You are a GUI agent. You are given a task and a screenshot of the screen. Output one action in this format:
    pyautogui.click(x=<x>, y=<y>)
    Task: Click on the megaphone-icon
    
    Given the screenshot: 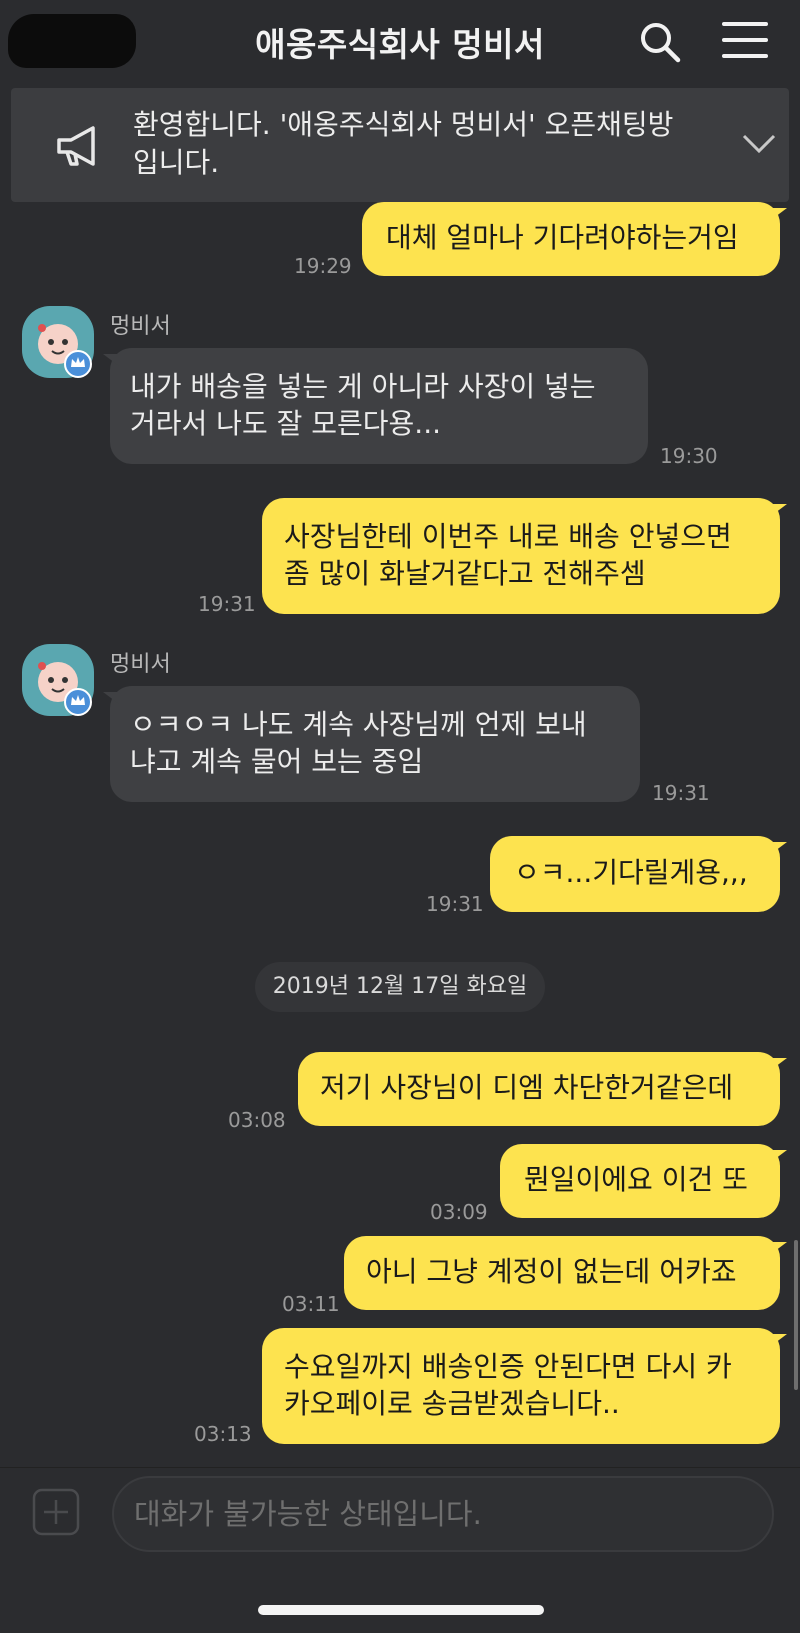 What is the action you would take?
    pyautogui.click(x=76, y=146)
    